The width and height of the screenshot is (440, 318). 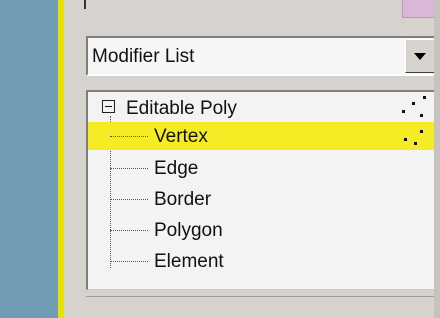 What do you see at coordinates (263, 108) in the screenshot?
I see `stack-item-editable-poly: Editable Poly` at bounding box center [263, 108].